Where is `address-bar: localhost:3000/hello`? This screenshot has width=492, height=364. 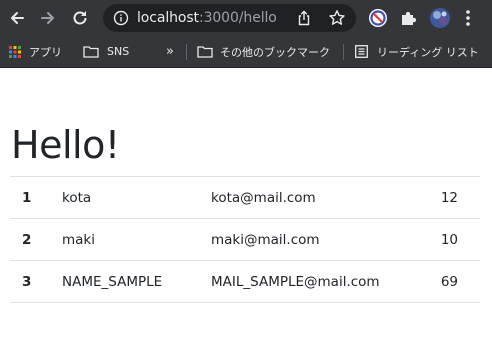
address-bar: localhost:3000/hello is located at coordinates (229, 18).